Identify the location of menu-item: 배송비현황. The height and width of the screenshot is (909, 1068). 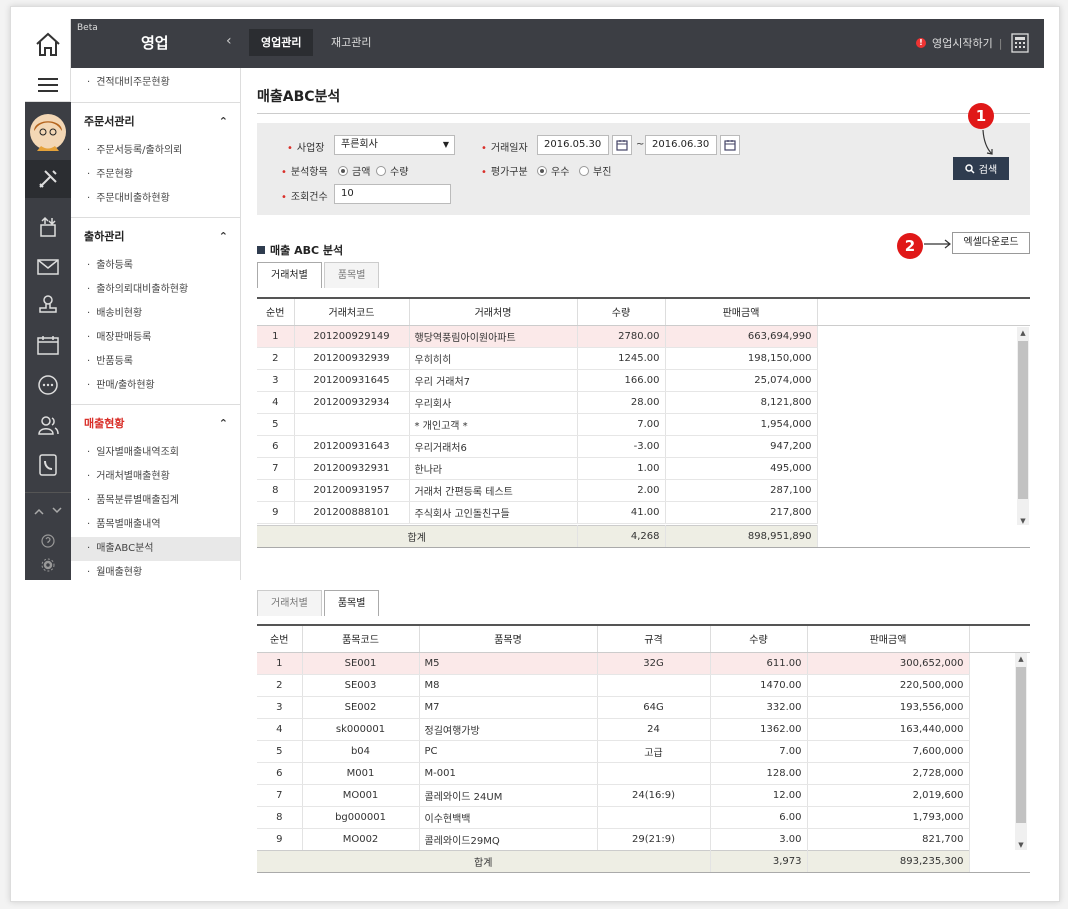
(155, 314).